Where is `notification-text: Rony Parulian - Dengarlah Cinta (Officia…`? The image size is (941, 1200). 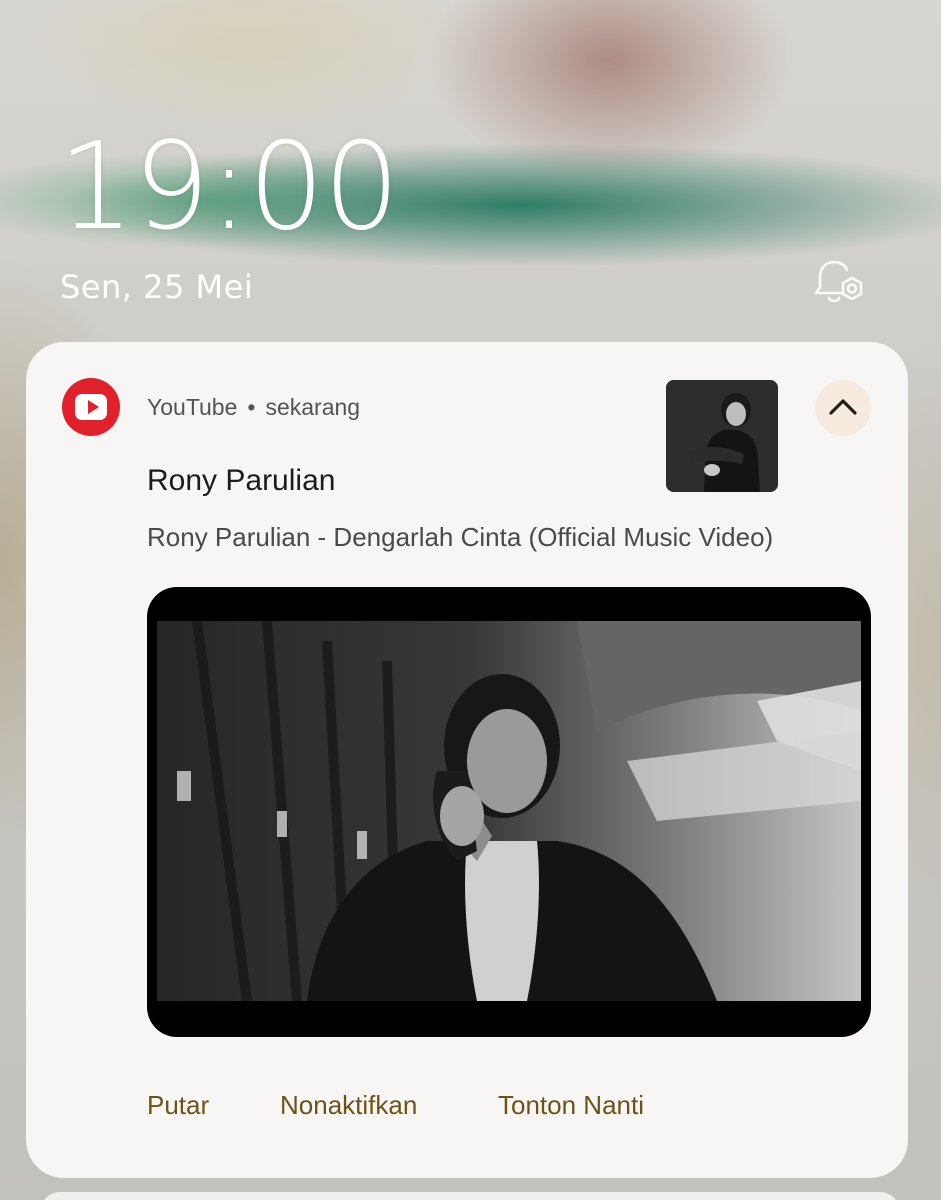 notification-text: Rony Parulian - Dengarlah Cinta (Officia… is located at coordinates (460, 537).